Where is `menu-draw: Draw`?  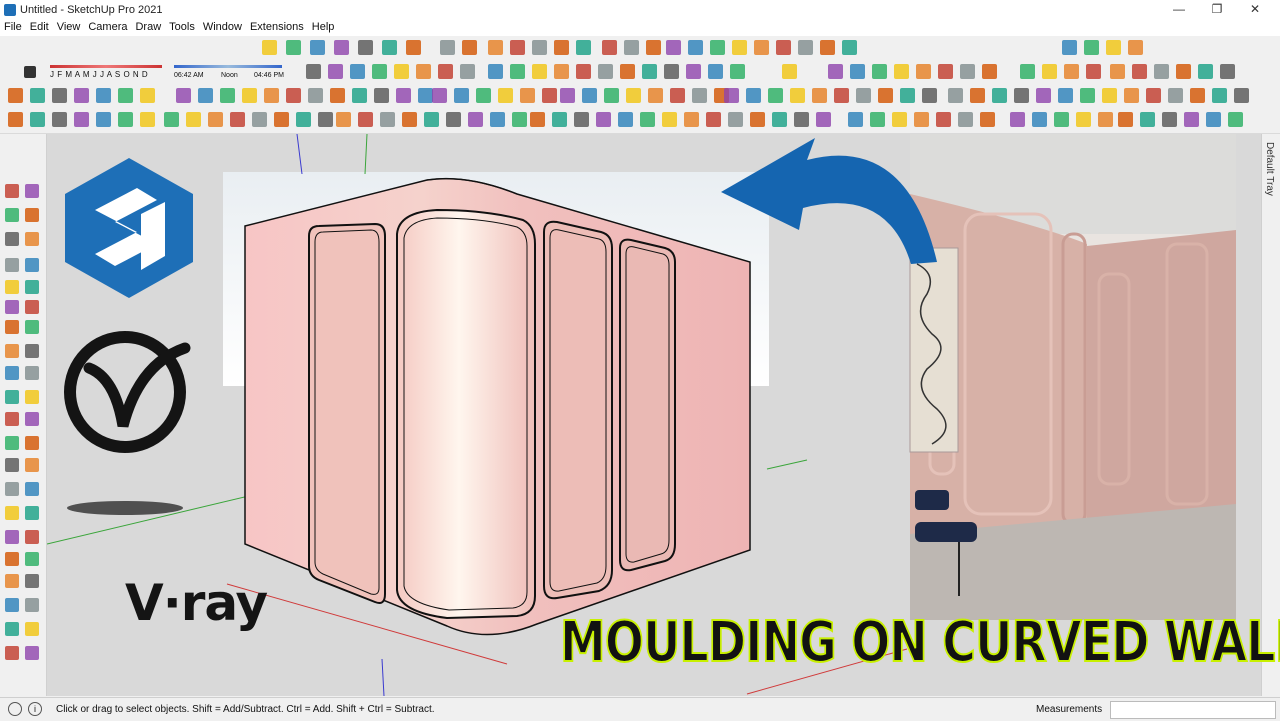
menu-draw: Draw is located at coordinates (148, 27).